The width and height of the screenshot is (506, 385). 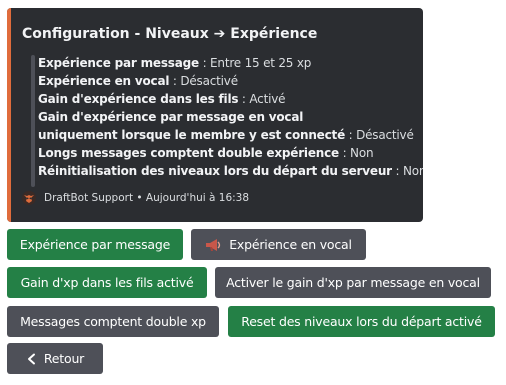 I want to click on double-xp-button: Messages comptent double xp, so click(x=113, y=321).